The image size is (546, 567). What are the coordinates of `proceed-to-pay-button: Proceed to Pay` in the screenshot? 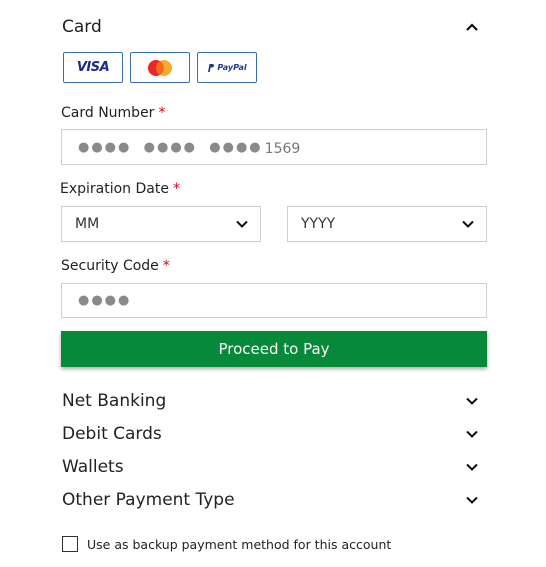 It's located at (274, 349).